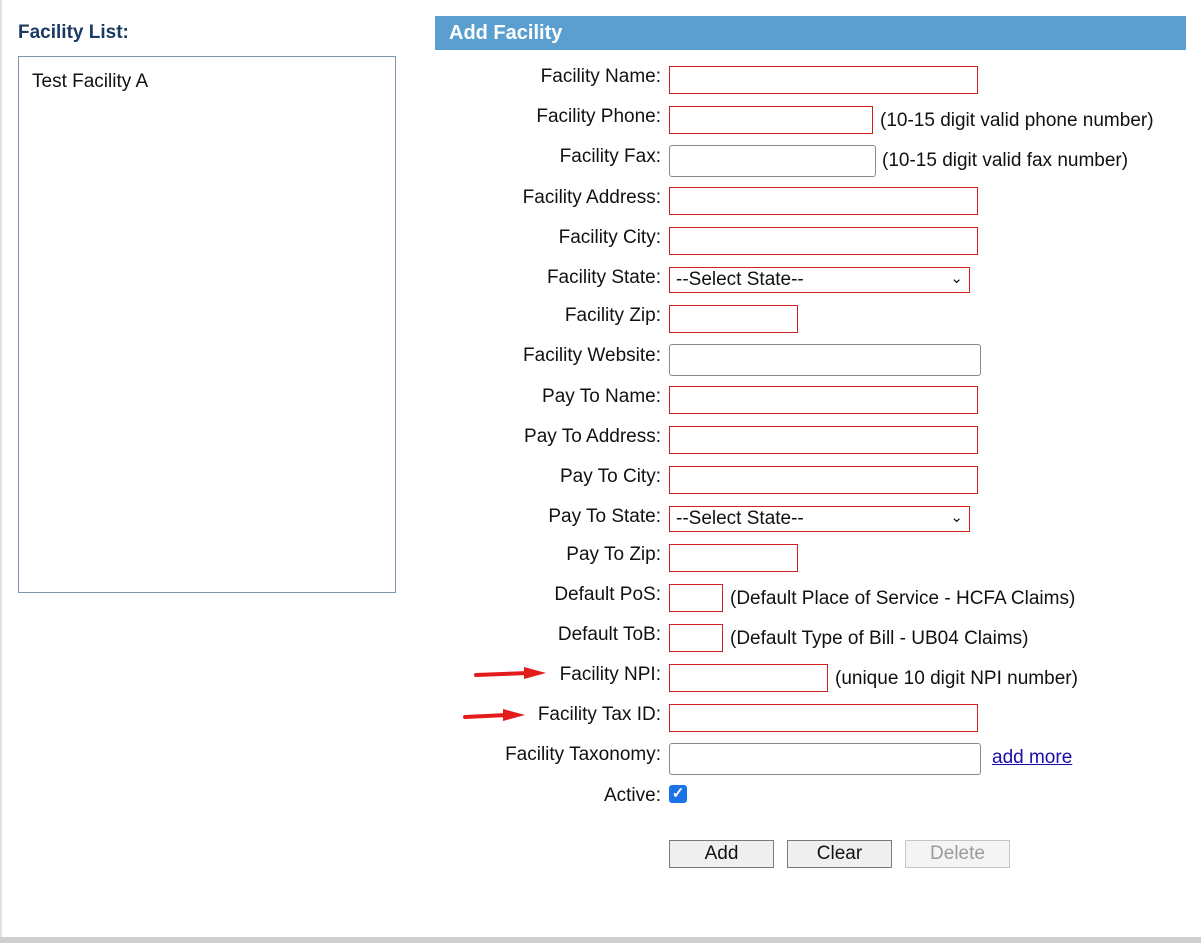 This screenshot has width=1201, height=943. Describe the element at coordinates (632, 795) in the screenshot. I see `active-label: Active:` at that location.